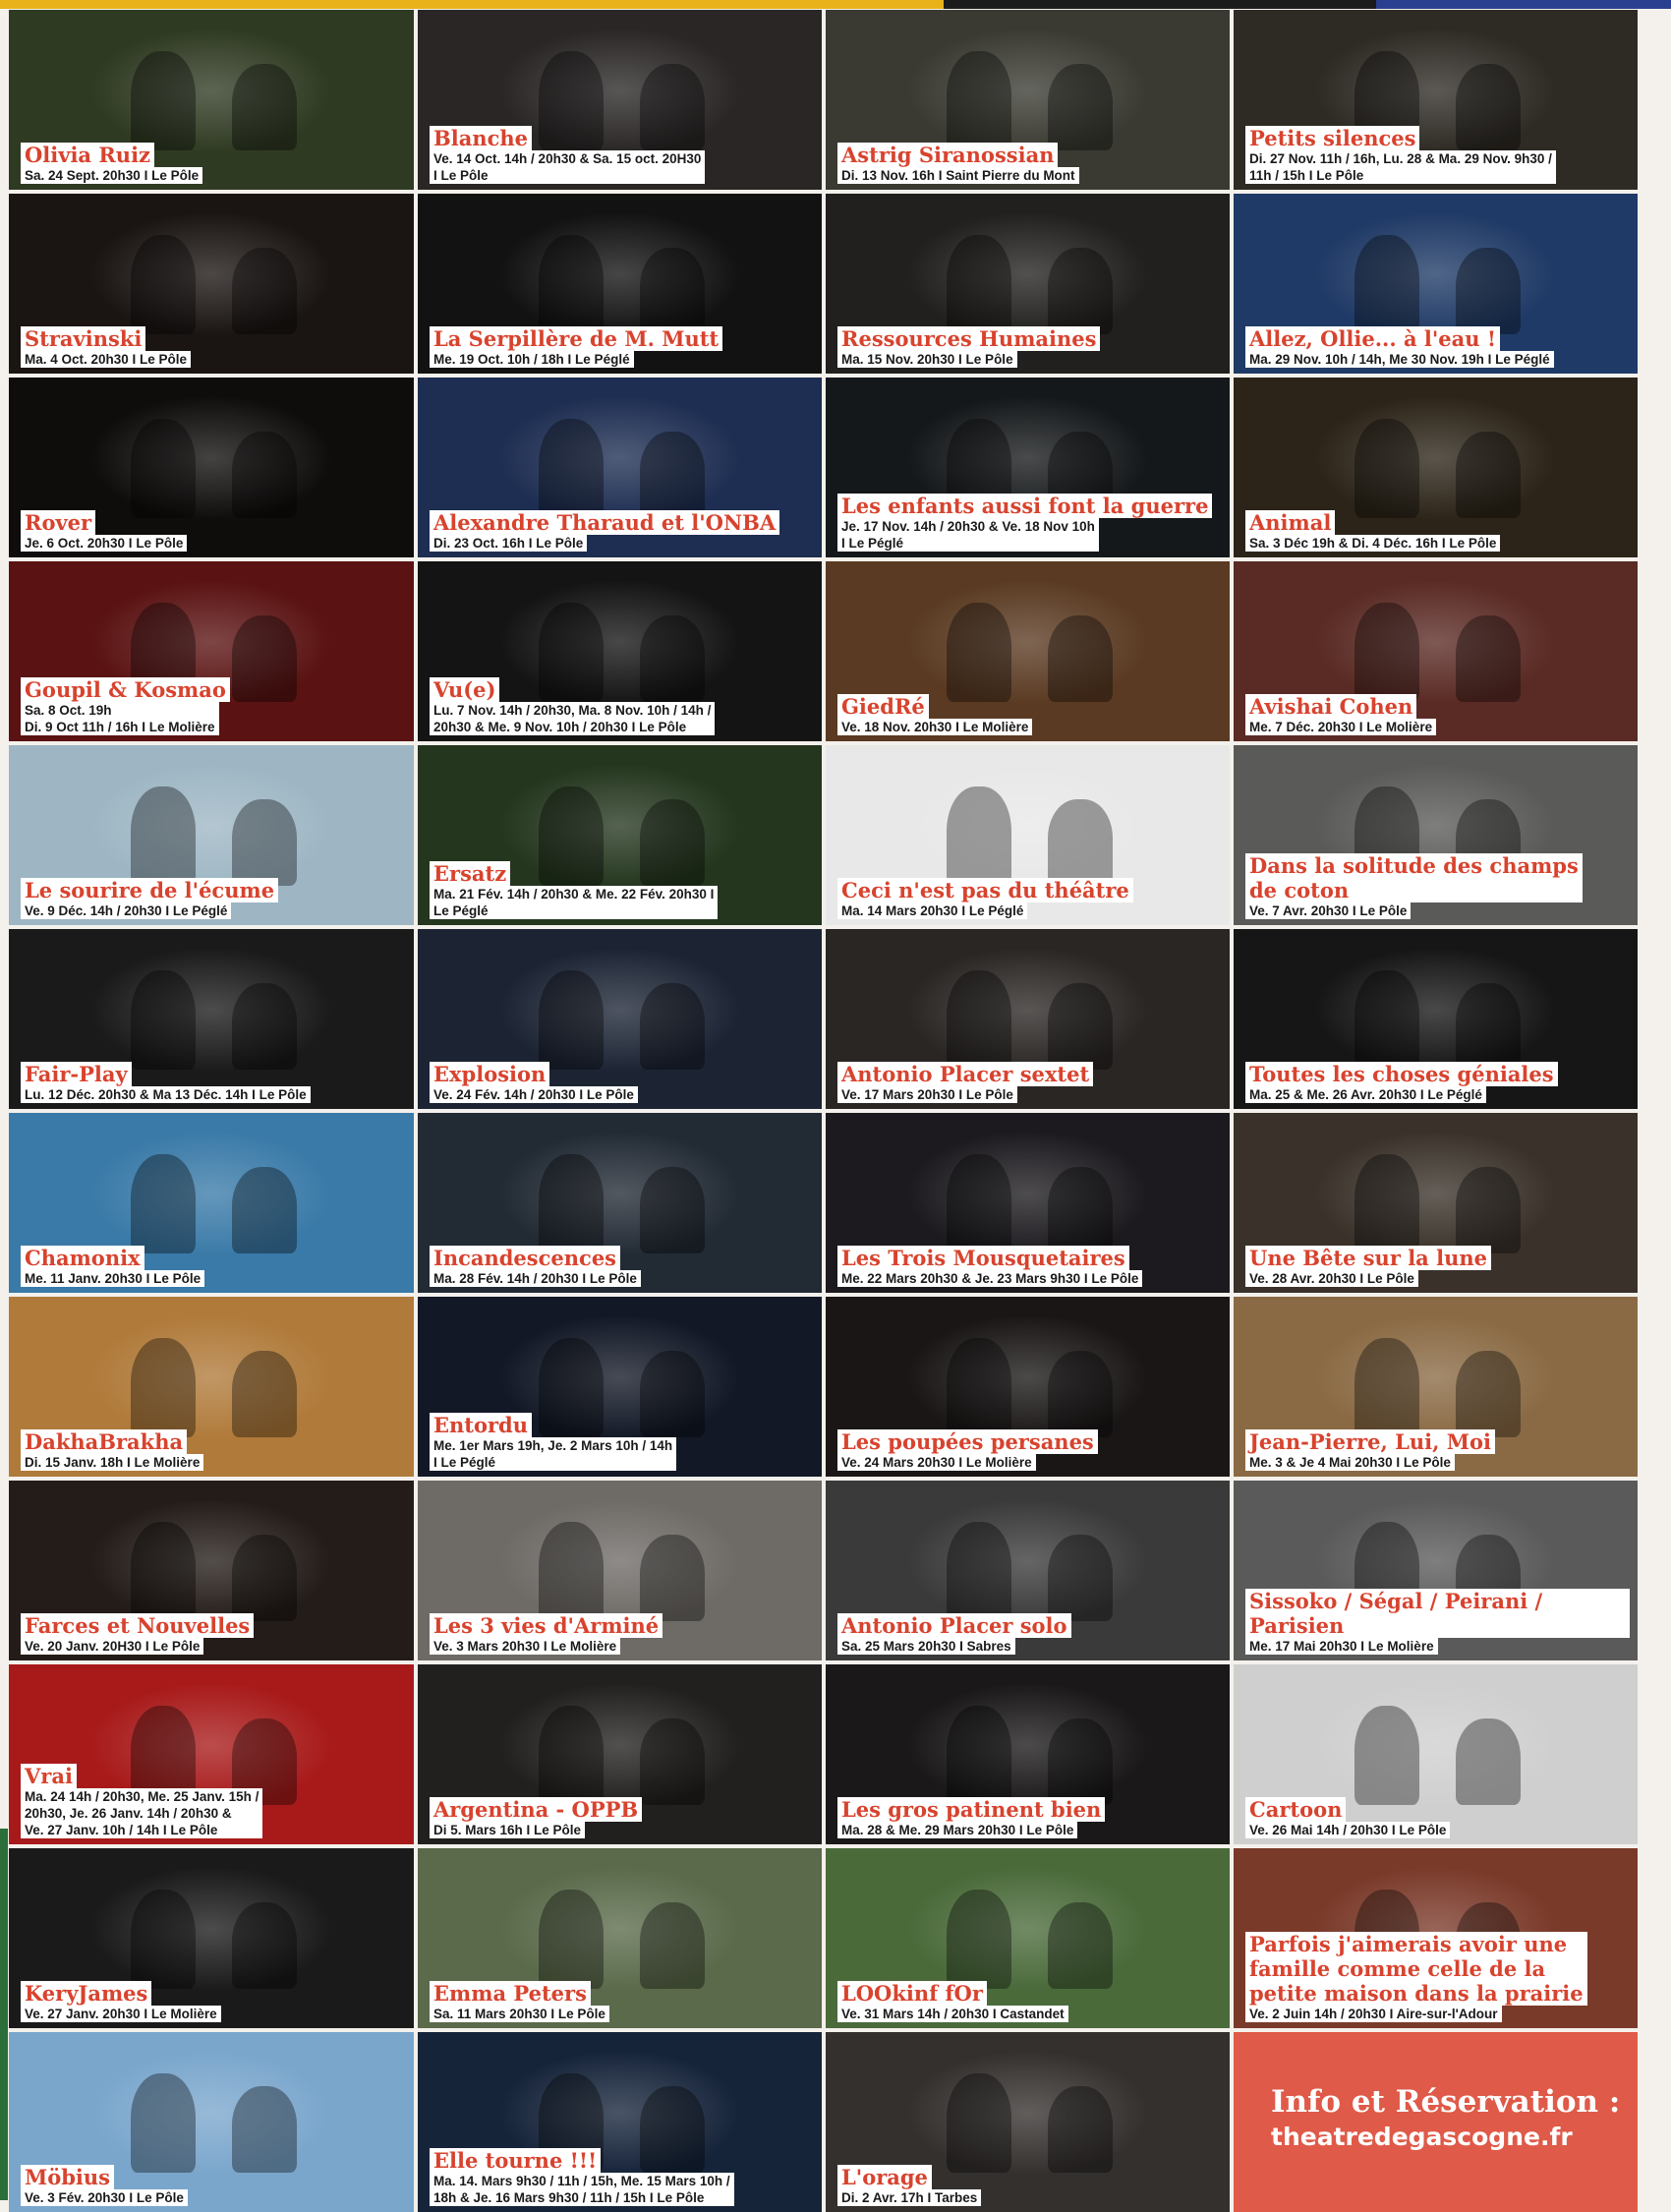  What do you see at coordinates (1028, 2122) in the screenshot?
I see `event-tile: L'orage Di. 2 Avr. 17h I Tarbes` at bounding box center [1028, 2122].